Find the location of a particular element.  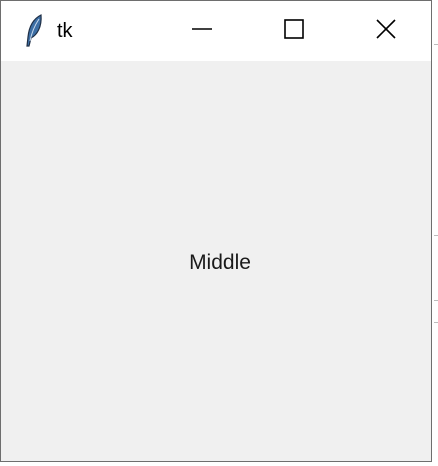

title-bar: tk is located at coordinates (216, 31).